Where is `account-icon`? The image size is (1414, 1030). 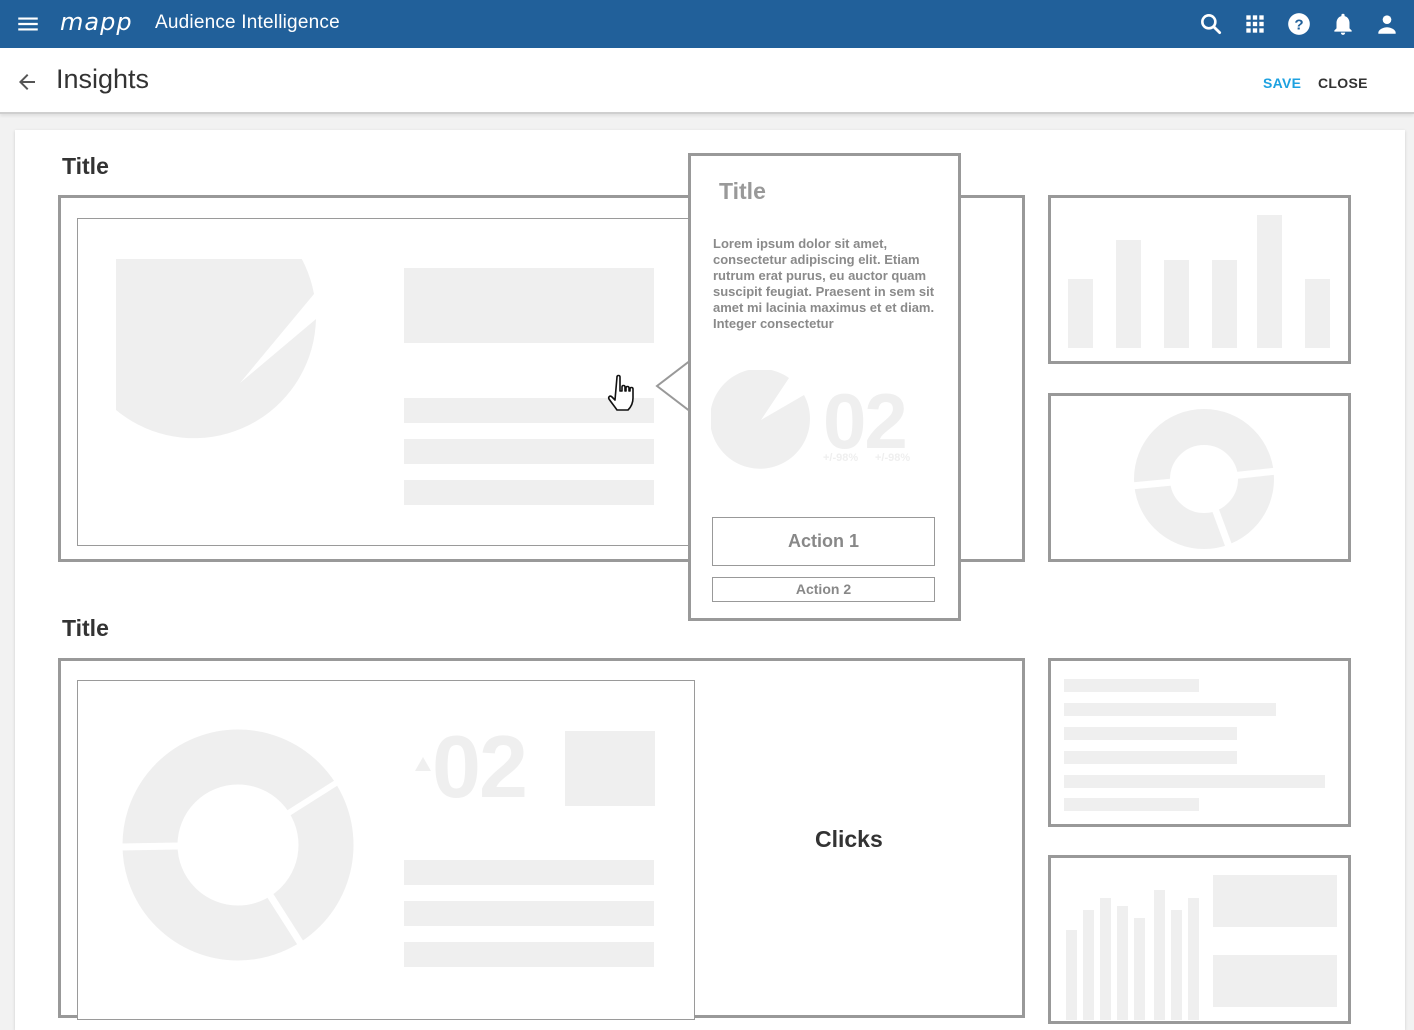
account-icon is located at coordinates (1387, 24).